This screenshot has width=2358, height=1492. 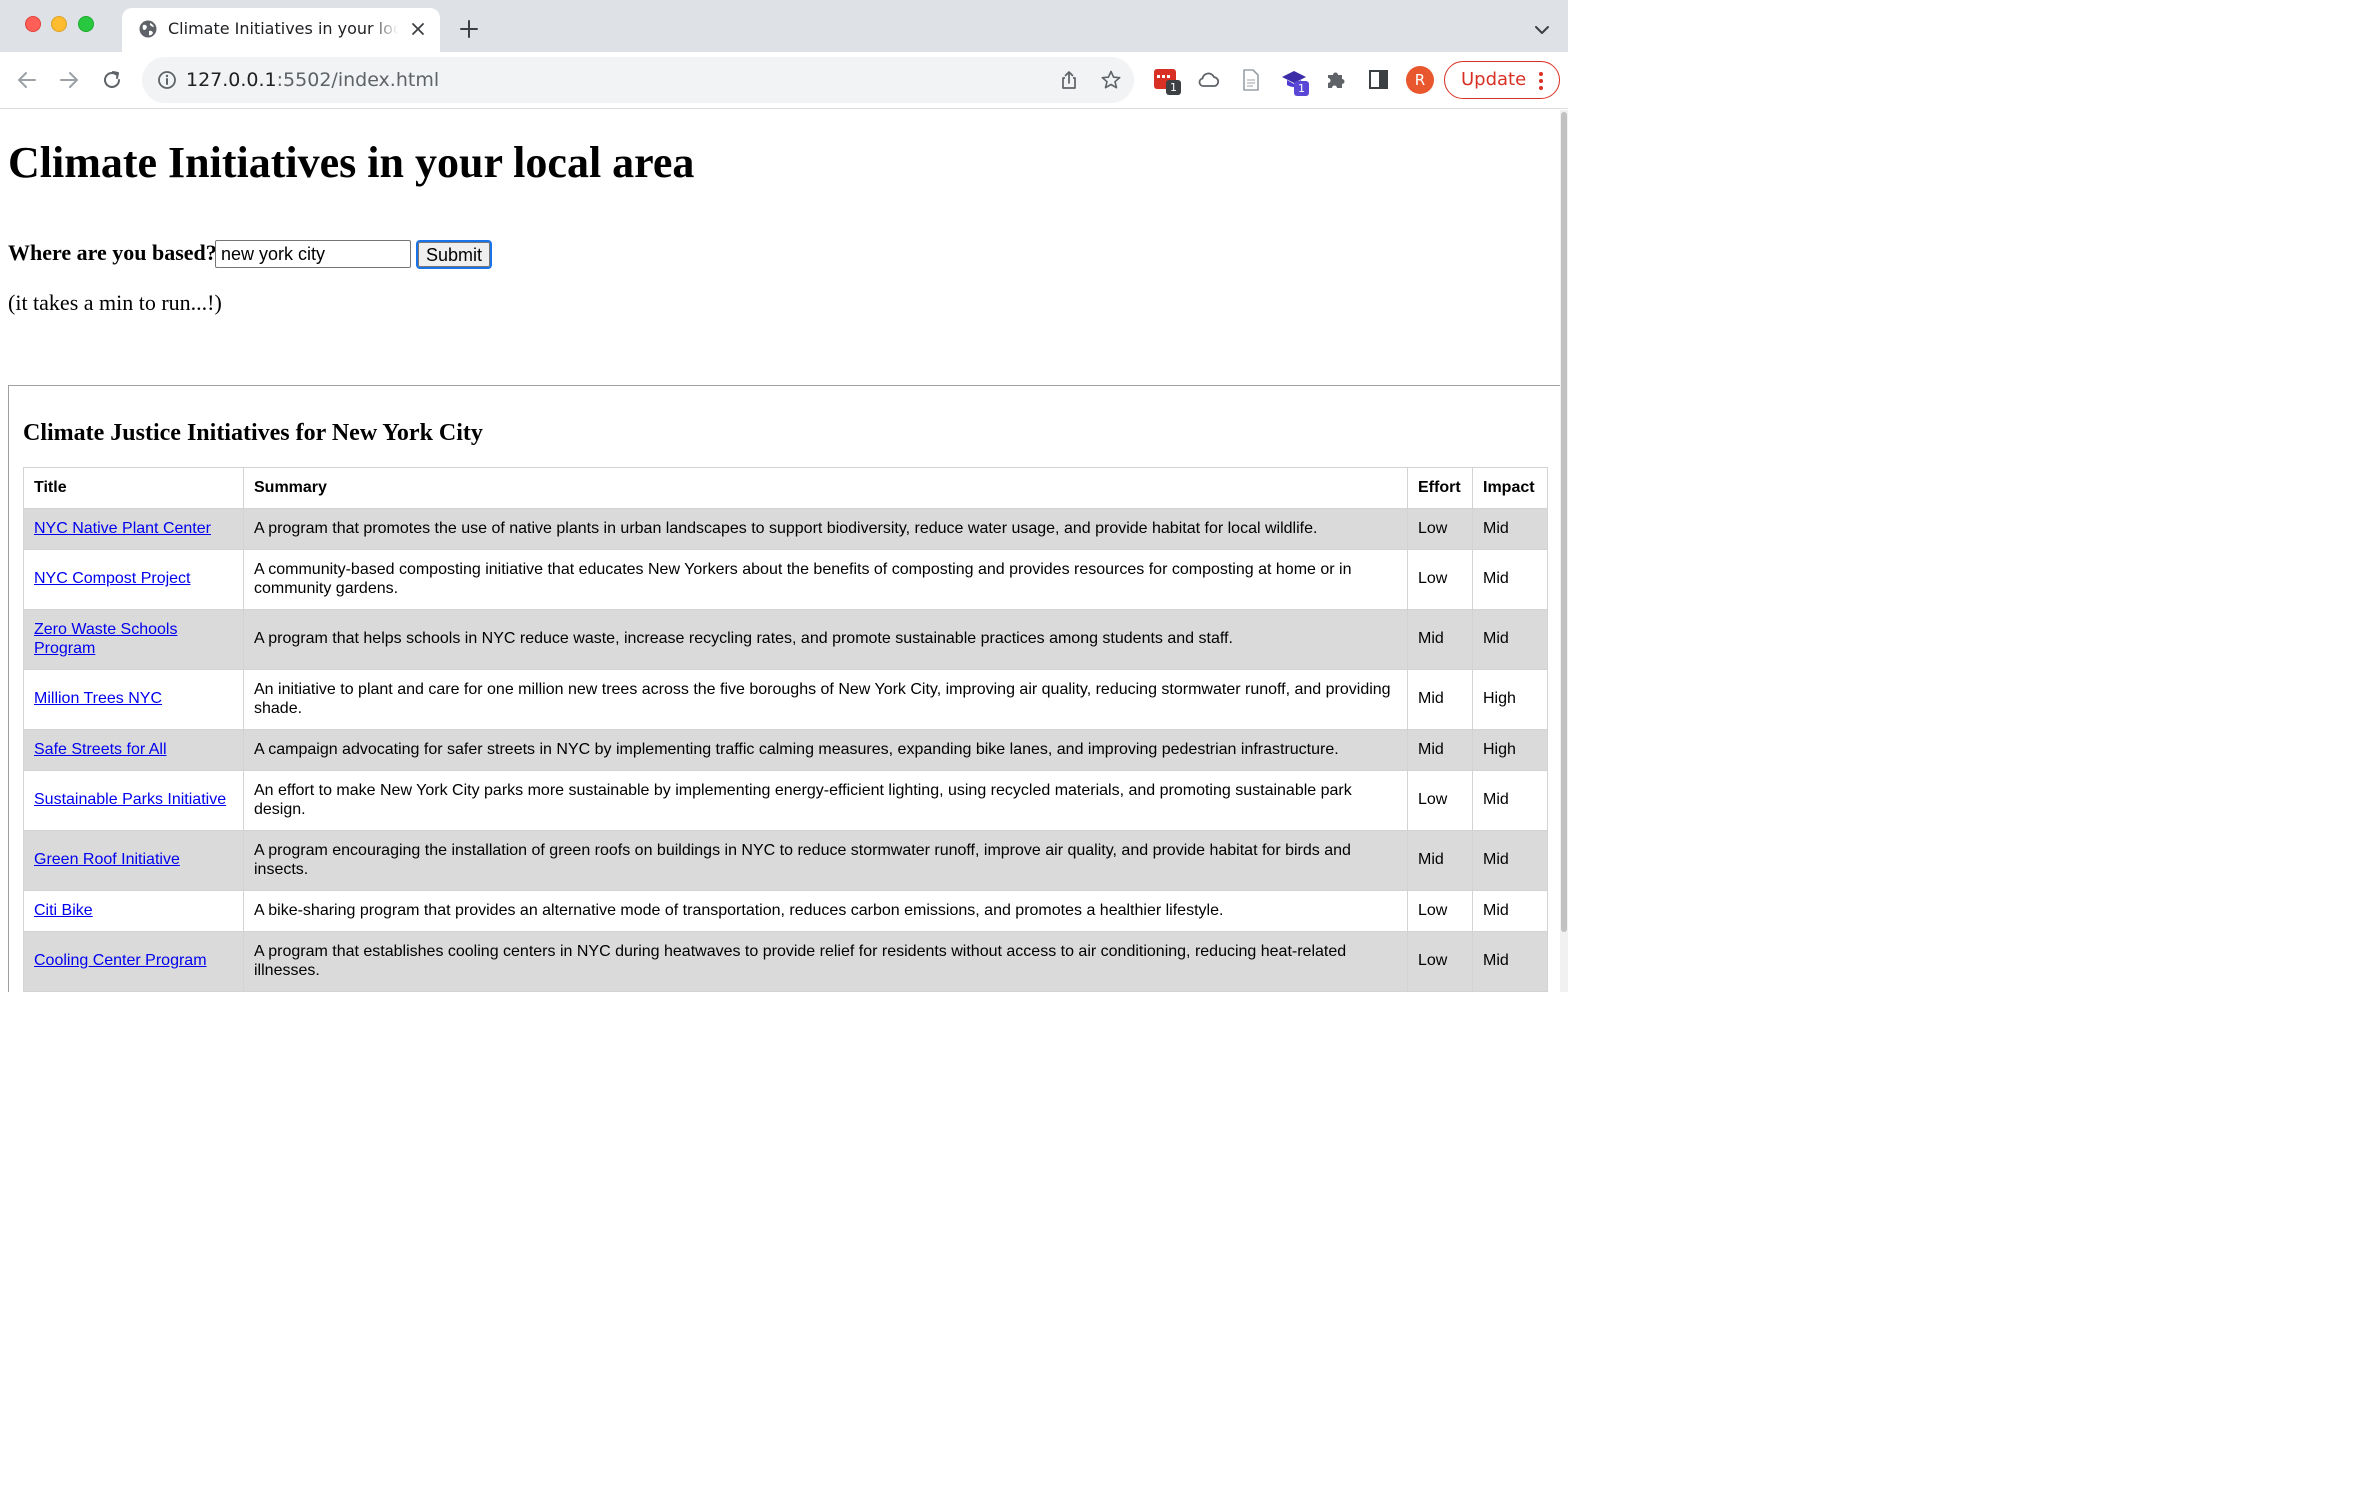 What do you see at coordinates (133, 529) in the screenshot?
I see `initiative-link: NYC Native Plant Center` at bounding box center [133, 529].